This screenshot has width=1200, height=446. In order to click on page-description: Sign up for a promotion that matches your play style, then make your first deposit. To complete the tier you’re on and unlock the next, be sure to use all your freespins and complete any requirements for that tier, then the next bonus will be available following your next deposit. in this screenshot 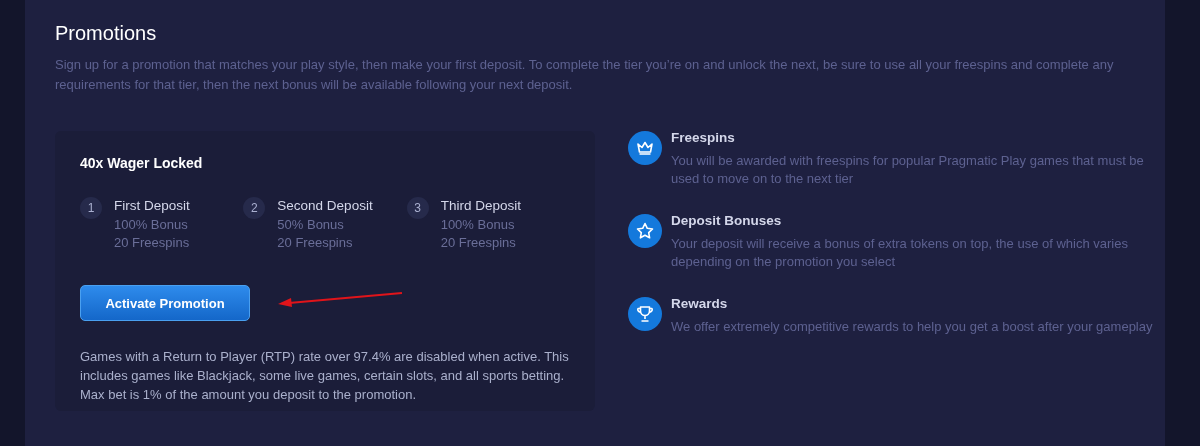, I will do `click(585, 75)`.